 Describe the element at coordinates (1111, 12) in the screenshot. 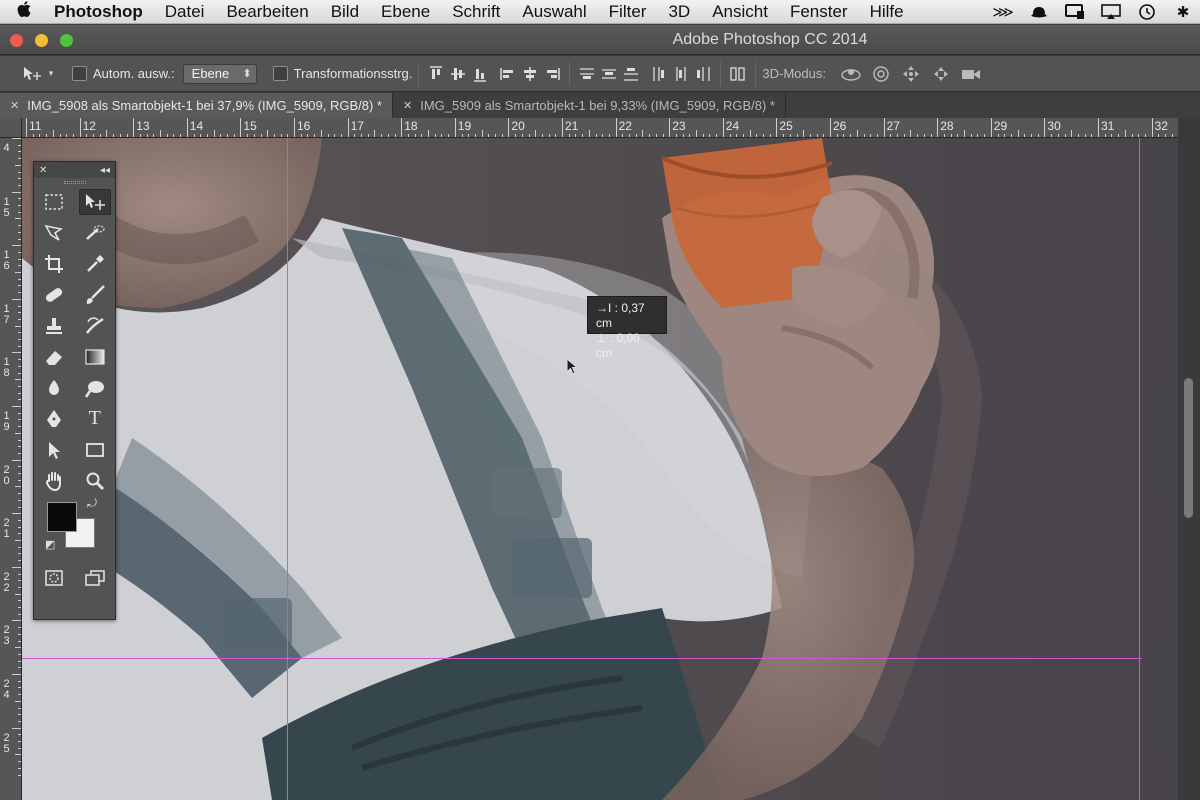

I see `airplay-icon` at that location.